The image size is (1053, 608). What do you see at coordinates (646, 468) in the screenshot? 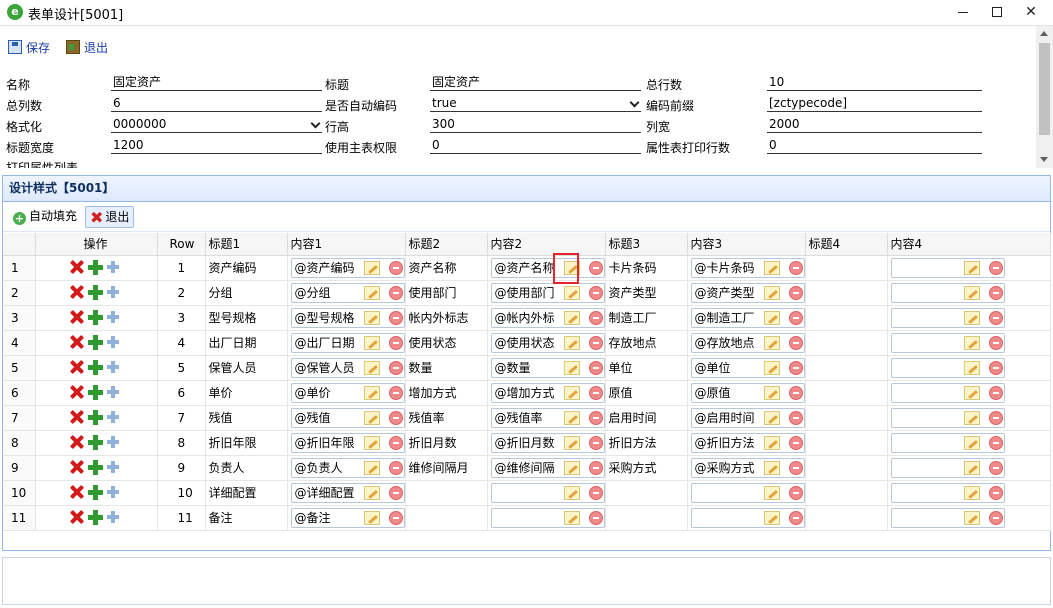
I see `title-cell: 采购方式` at bounding box center [646, 468].